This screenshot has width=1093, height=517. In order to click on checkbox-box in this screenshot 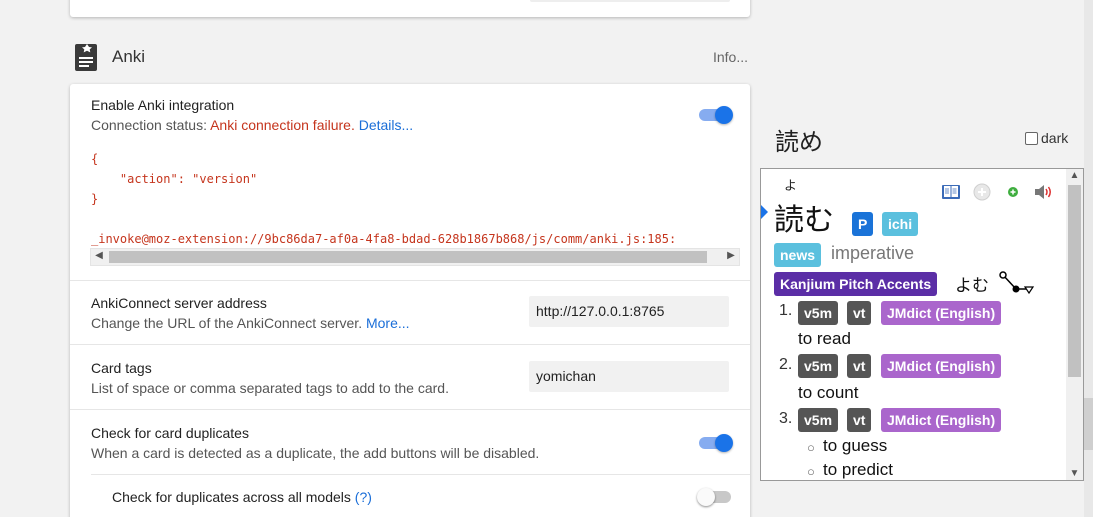, I will do `click(1031, 138)`.